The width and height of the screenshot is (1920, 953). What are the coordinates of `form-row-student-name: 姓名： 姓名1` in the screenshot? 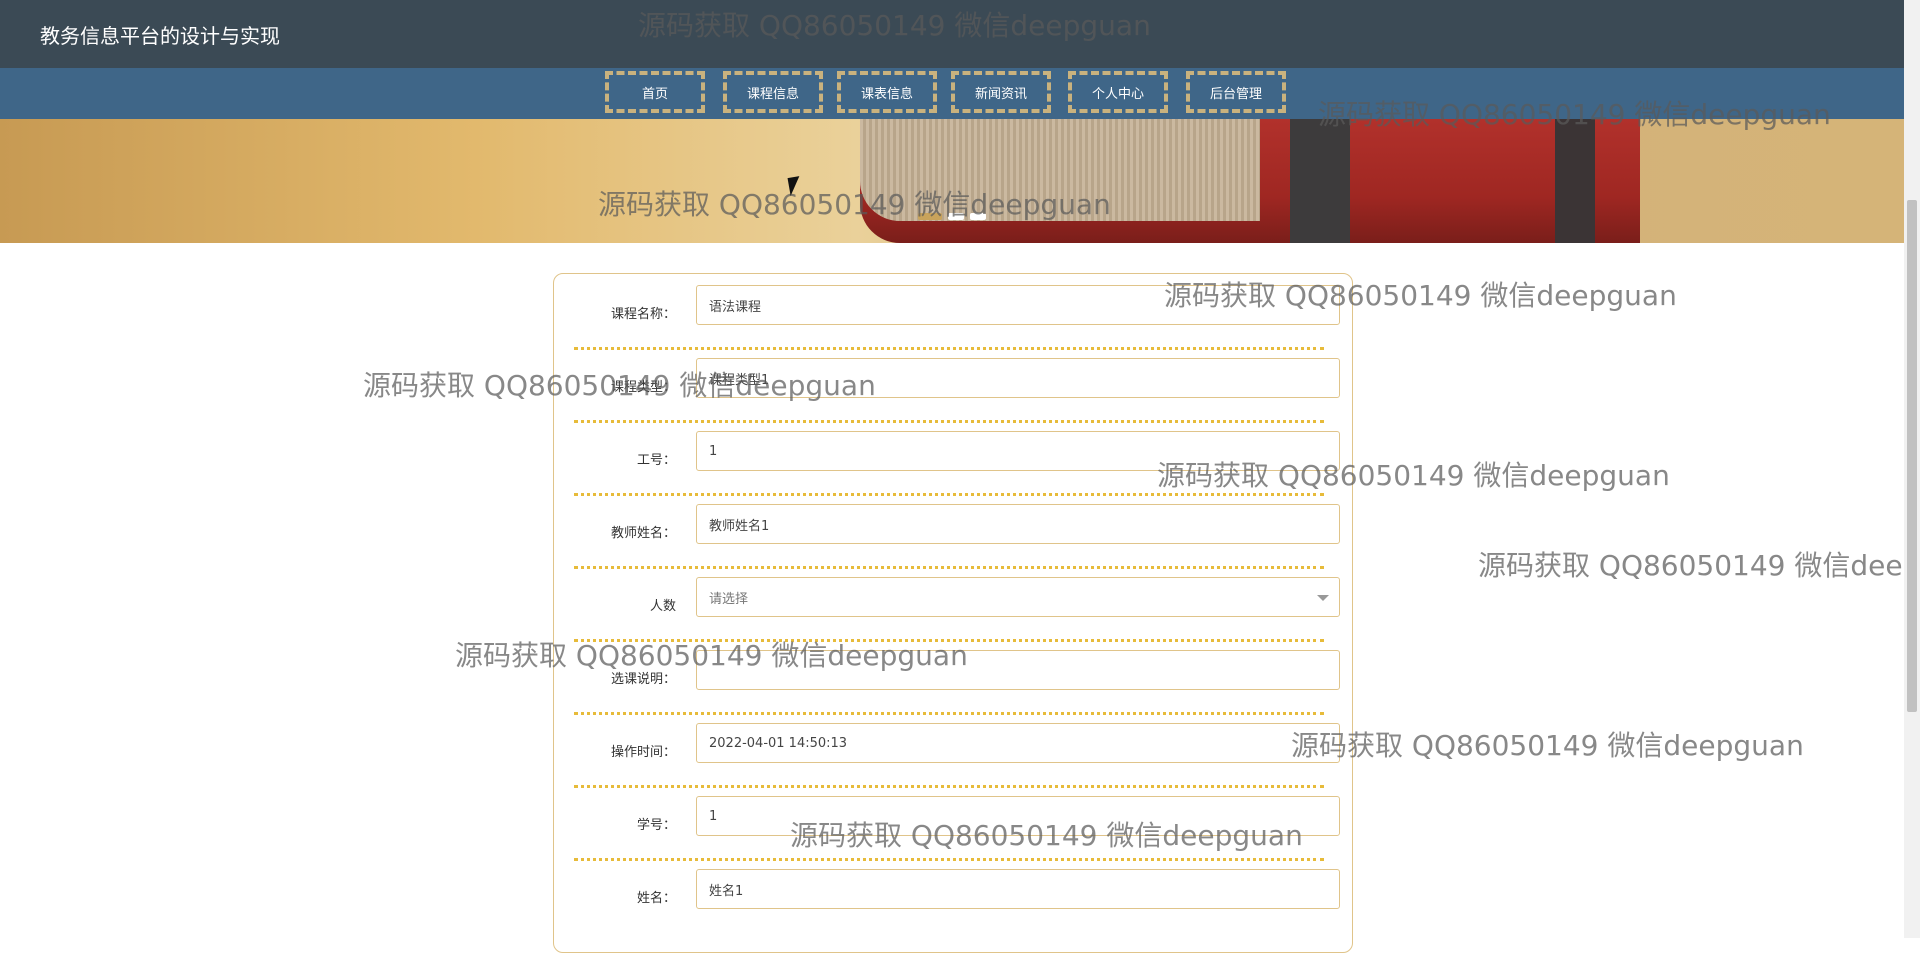 It's located at (957, 894).